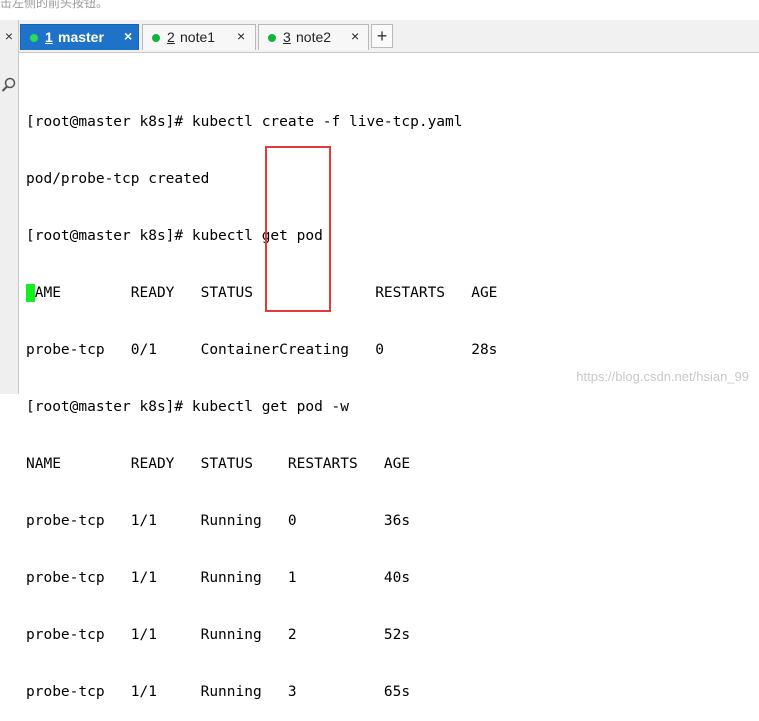  What do you see at coordinates (662, 376) in the screenshot?
I see `watermark-text: https://blog.csdn.net/hsian_99` at bounding box center [662, 376].